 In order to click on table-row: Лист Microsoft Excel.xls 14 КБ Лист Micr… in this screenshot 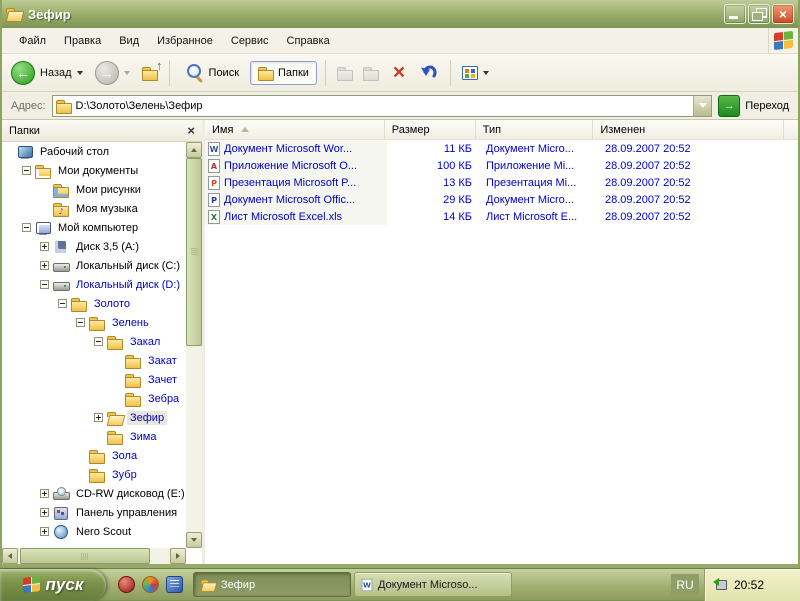, I will do `click(501, 216)`.